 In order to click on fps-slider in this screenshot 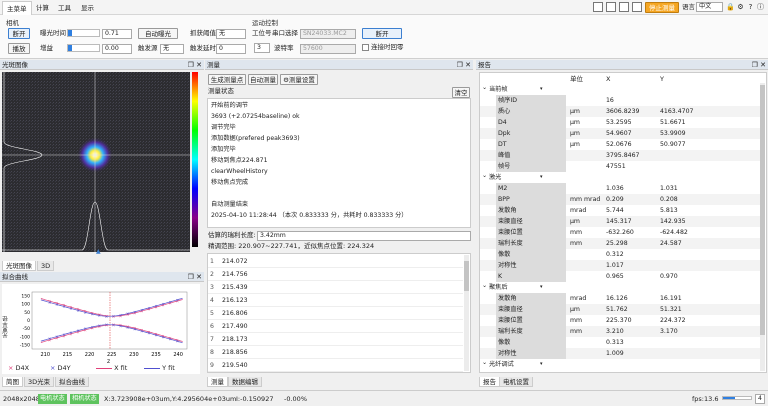, I will do `click(737, 398)`.